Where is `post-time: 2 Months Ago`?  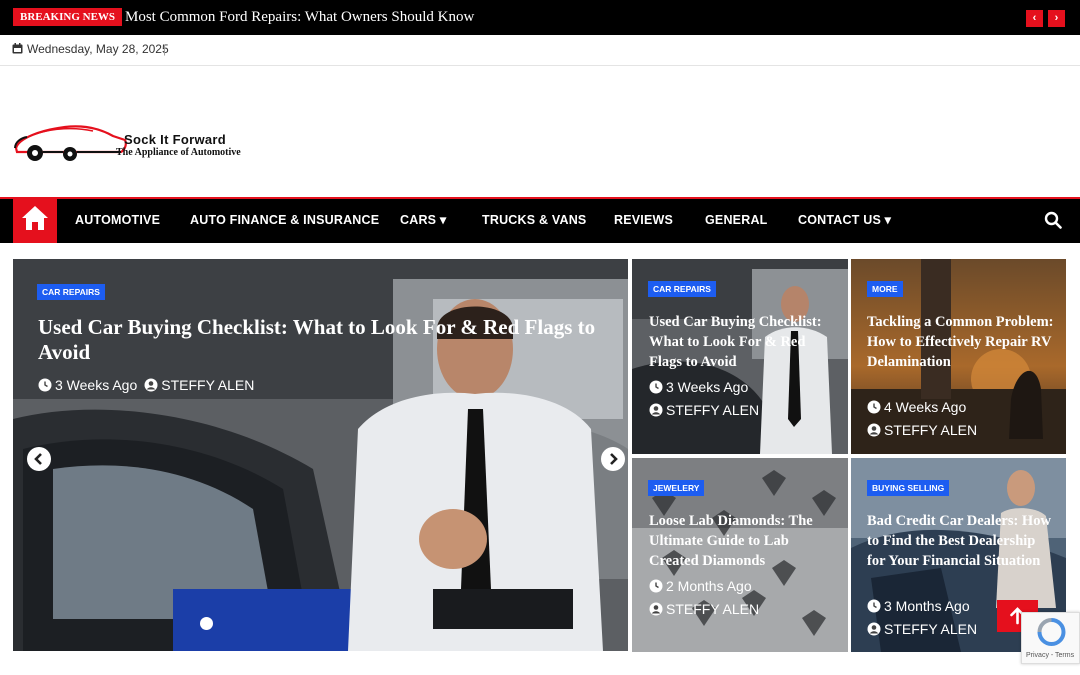
post-time: 2 Months Ago is located at coordinates (709, 586).